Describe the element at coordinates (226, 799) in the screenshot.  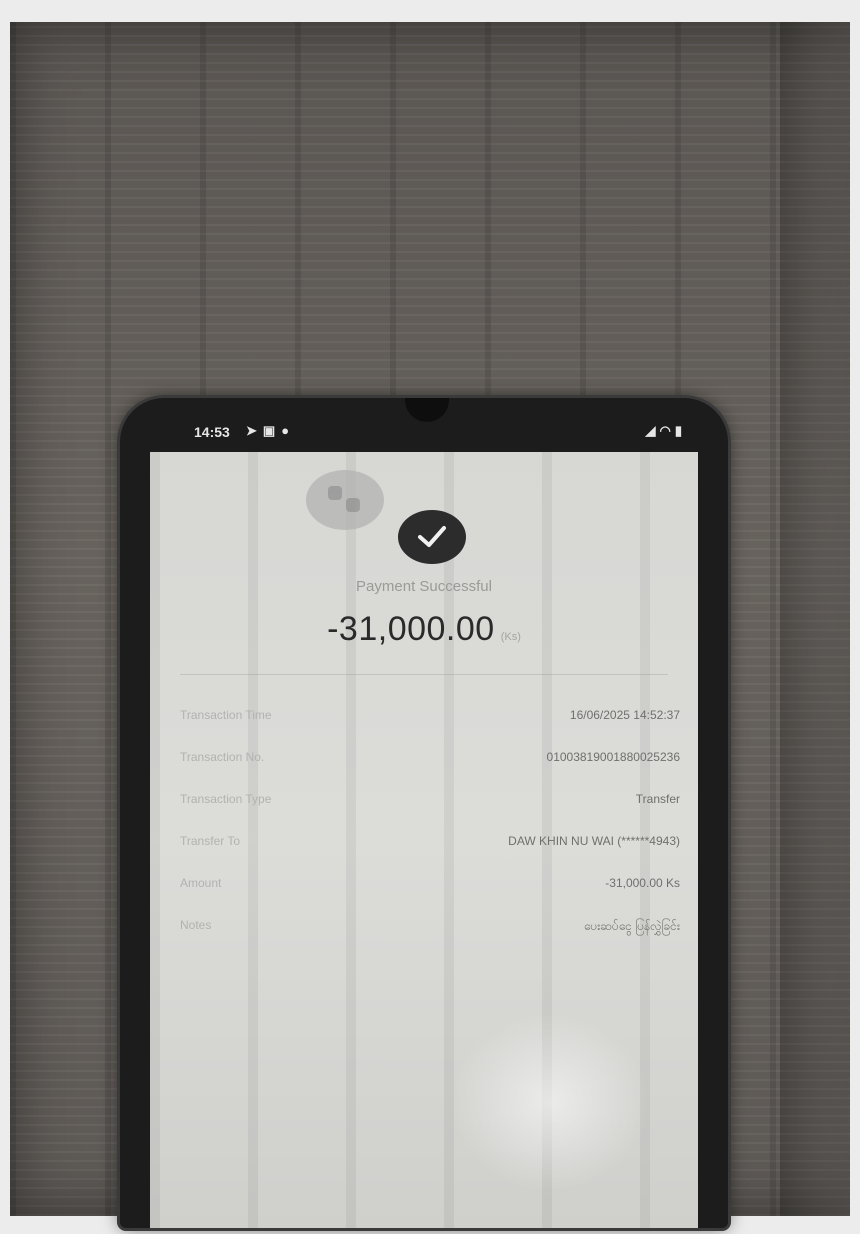
I see `detail-label: Transaction Type` at that location.